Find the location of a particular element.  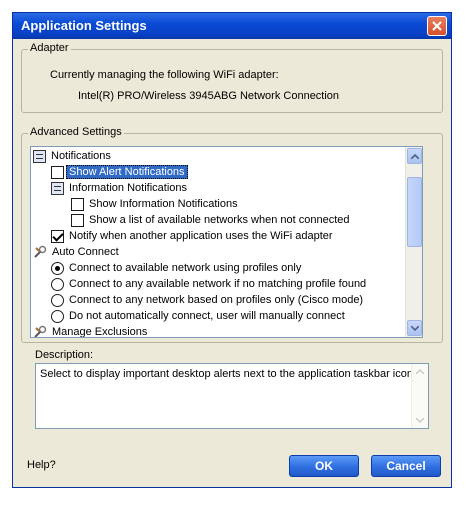

tree-item-notifications: Notifications is located at coordinates (72, 156).